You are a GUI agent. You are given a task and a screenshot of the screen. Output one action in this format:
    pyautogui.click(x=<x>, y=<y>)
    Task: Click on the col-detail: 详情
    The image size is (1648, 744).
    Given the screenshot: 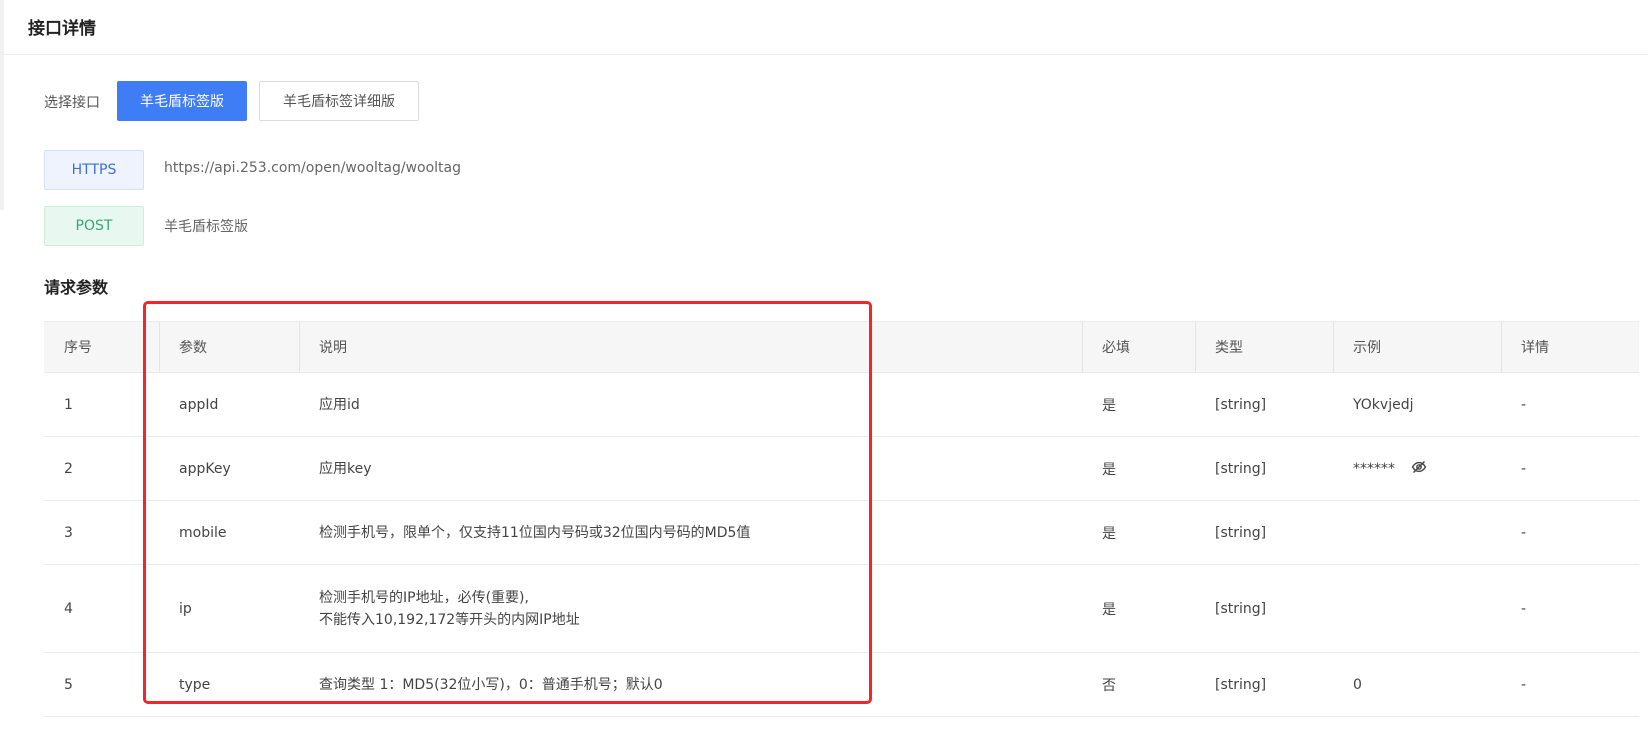 What is the action you would take?
    pyautogui.click(x=1570, y=347)
    